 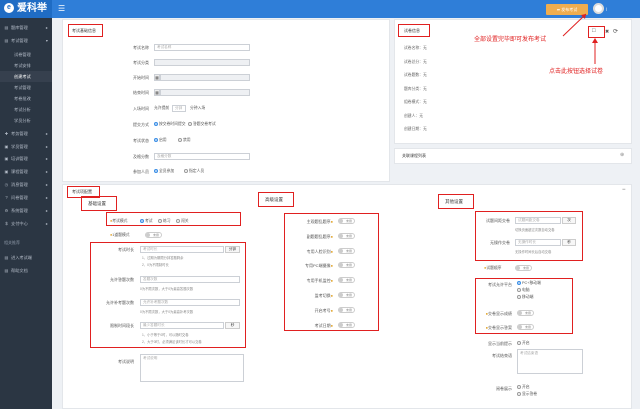 I want to click on chevron-icon: ▾, so click(x=46, y=40).